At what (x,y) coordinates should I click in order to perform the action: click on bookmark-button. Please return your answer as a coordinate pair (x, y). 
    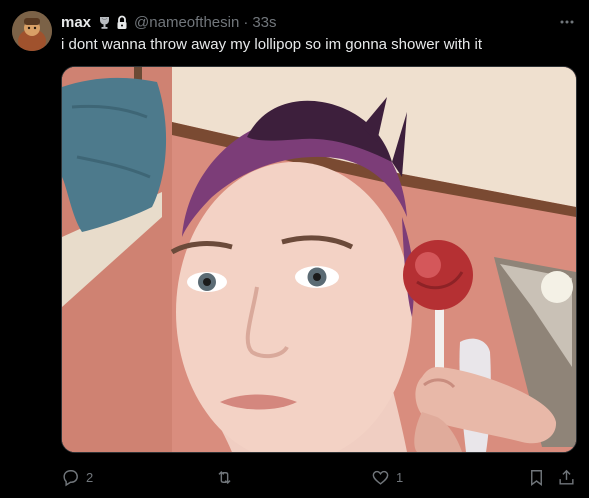
    Looking at the image, I should click on (536, 477).